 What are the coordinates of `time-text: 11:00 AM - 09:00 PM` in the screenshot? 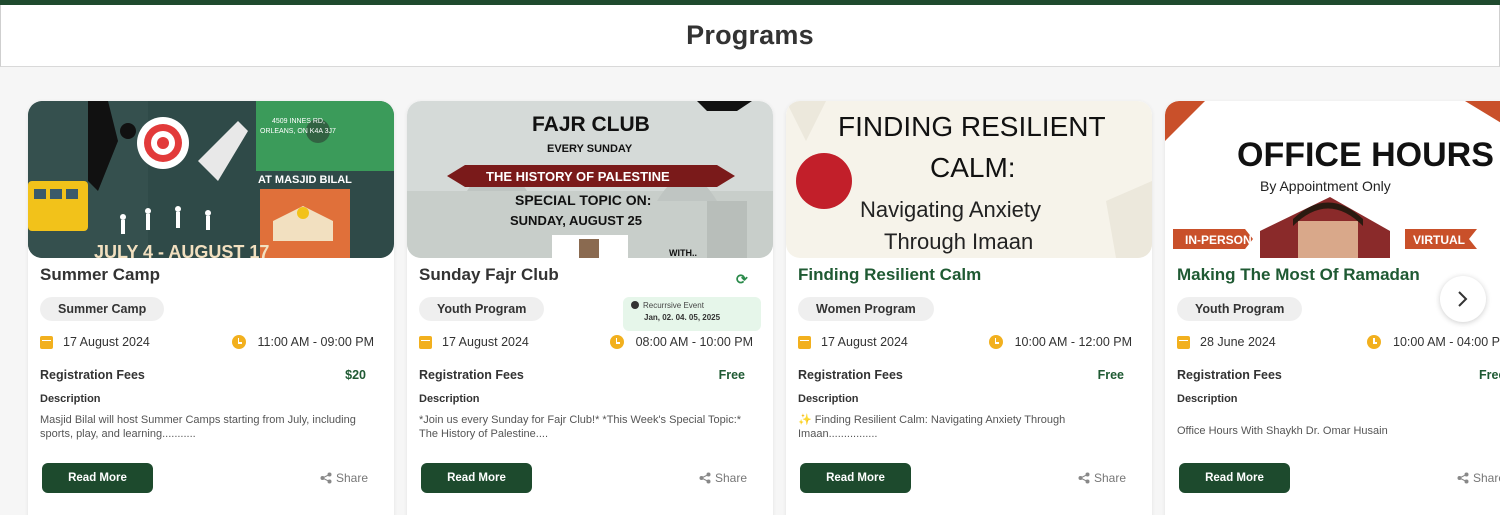 It's located at (316, 342).